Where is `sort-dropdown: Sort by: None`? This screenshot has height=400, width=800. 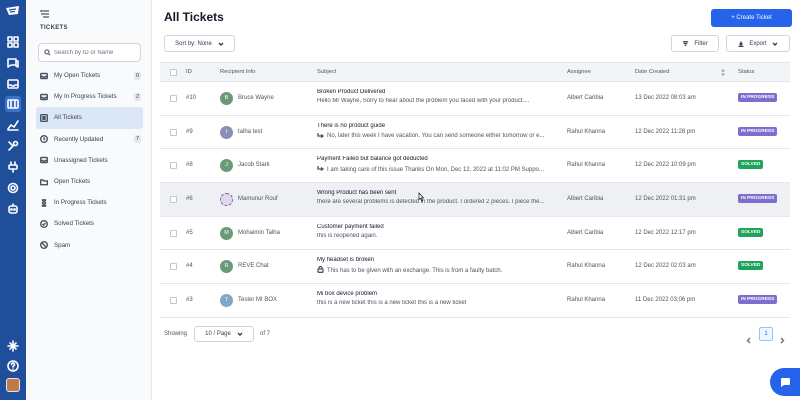 sort-dropdown: Sort by: None is located at coordinates (199, 43).